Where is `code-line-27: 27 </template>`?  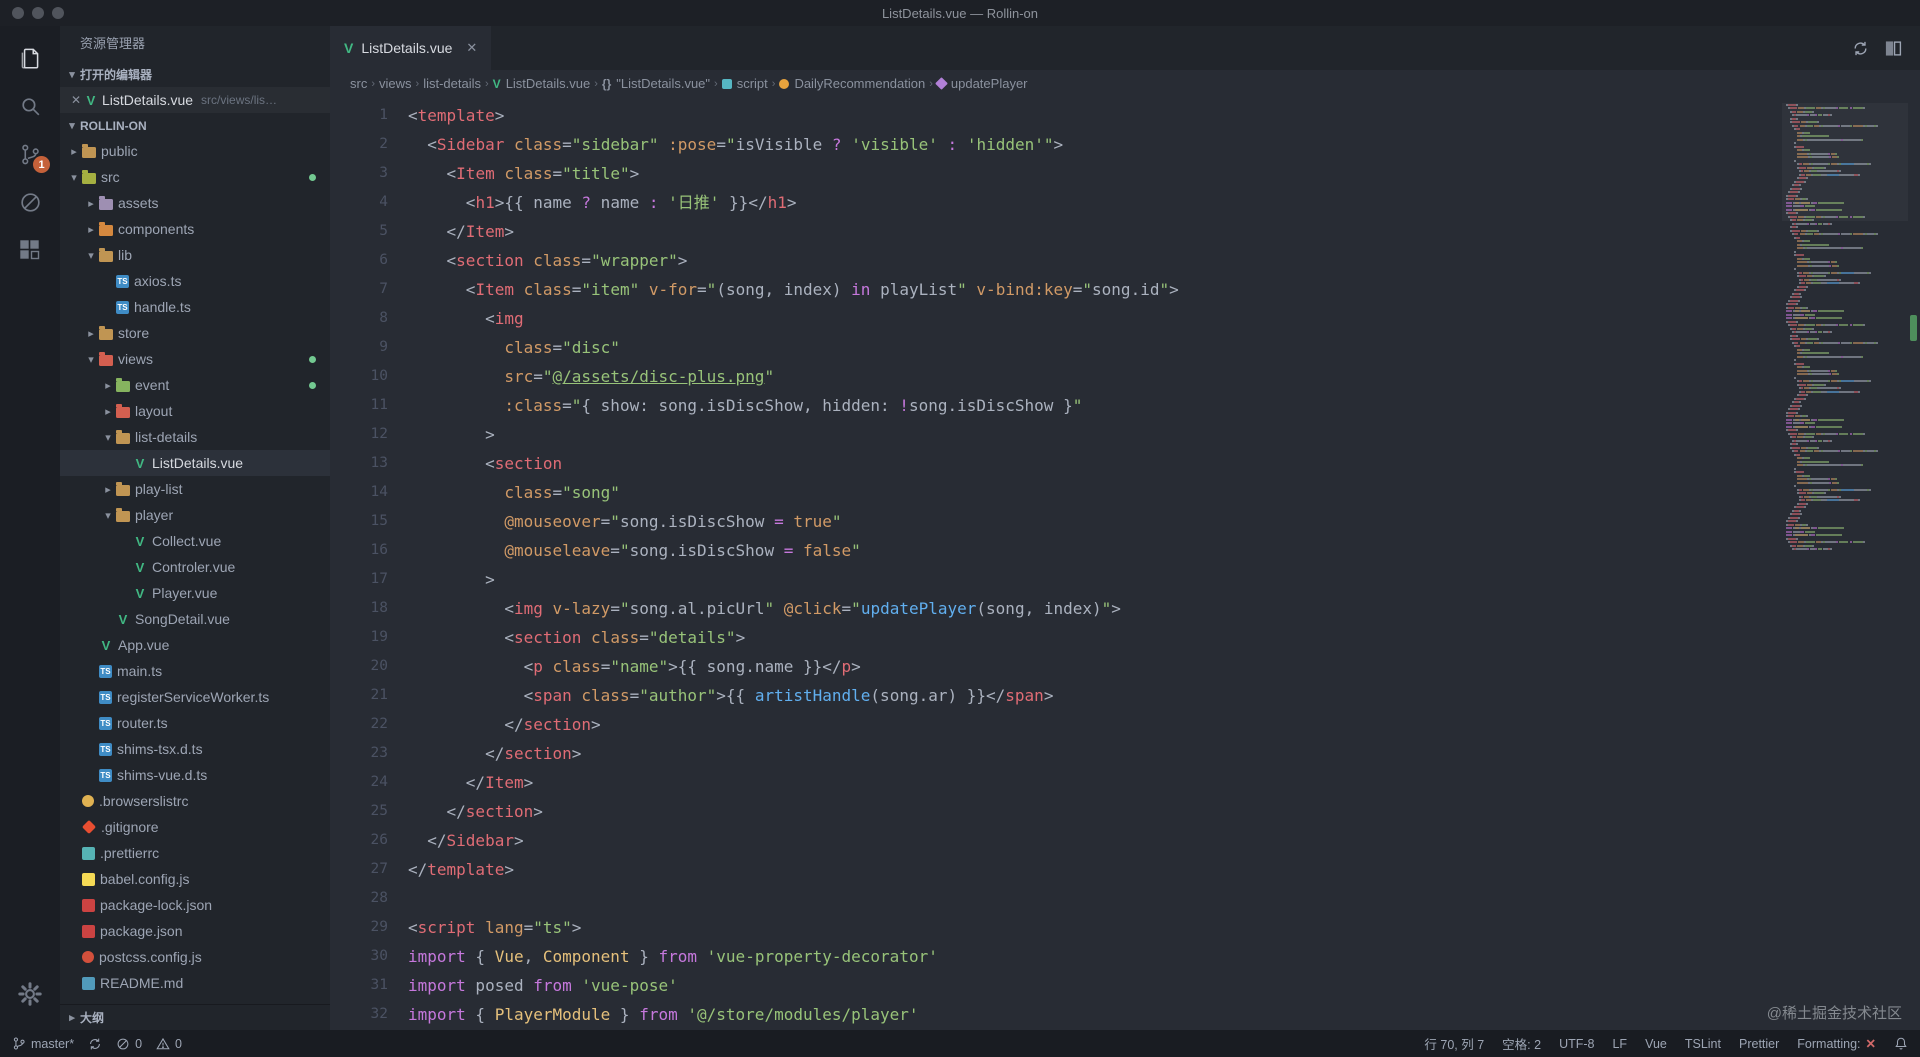 code-line-27: 27 </template> is located at coordinates (1055, 869).